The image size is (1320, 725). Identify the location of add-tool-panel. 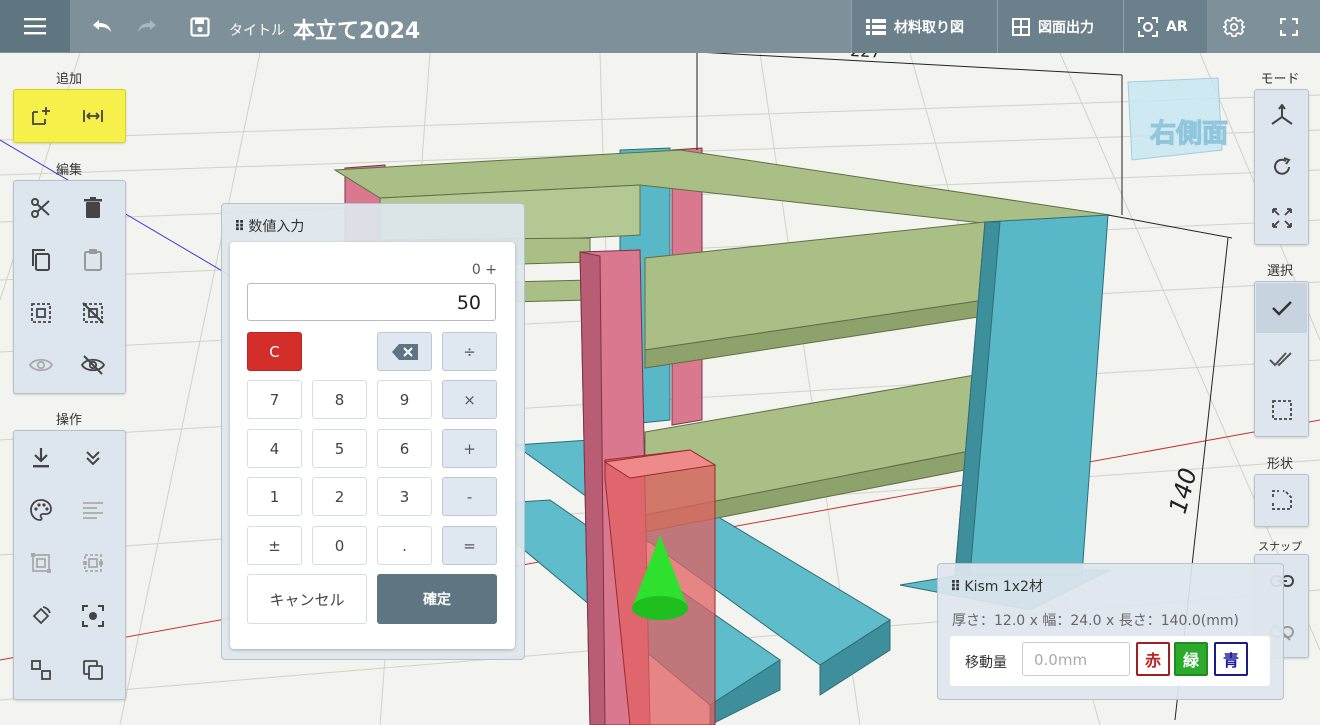
(69, 116).